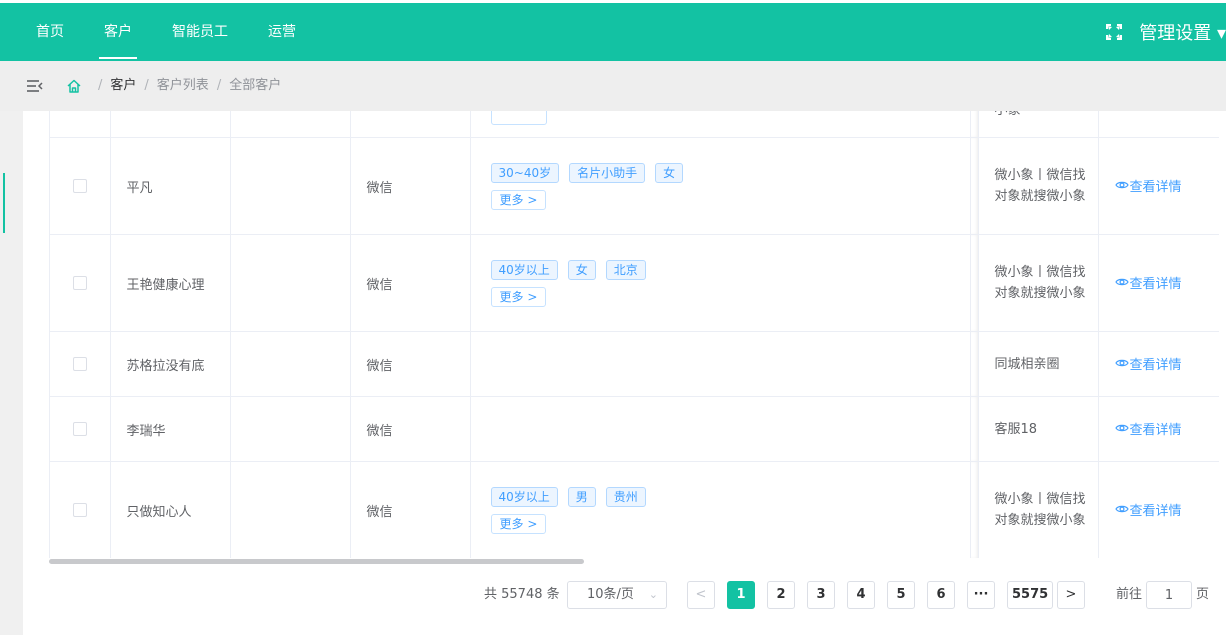 This screenshot has width=1226, height=635. I want to click on jump-page-input, so click(1169, 595).